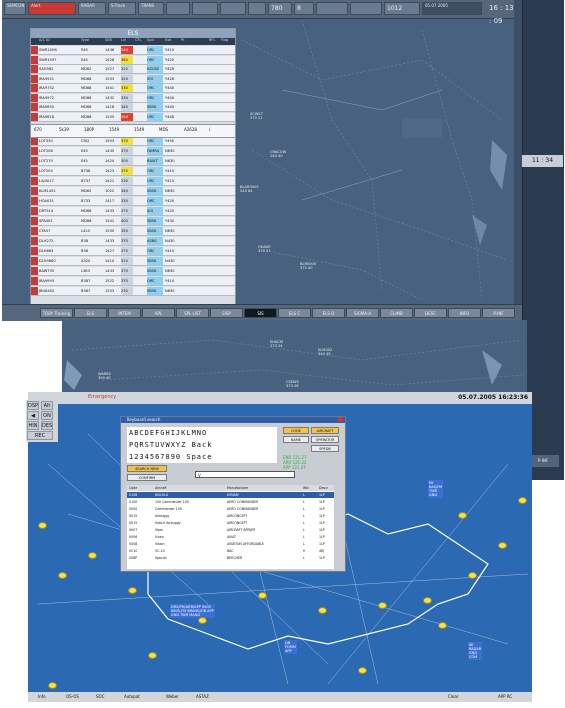 The width and height of the screenshot is (565, 708). Describe the element at coordinates (133, 291) in the screenshot. I see `els-row: JBU8402 B387 1533 230 SBSK N630` at that location.